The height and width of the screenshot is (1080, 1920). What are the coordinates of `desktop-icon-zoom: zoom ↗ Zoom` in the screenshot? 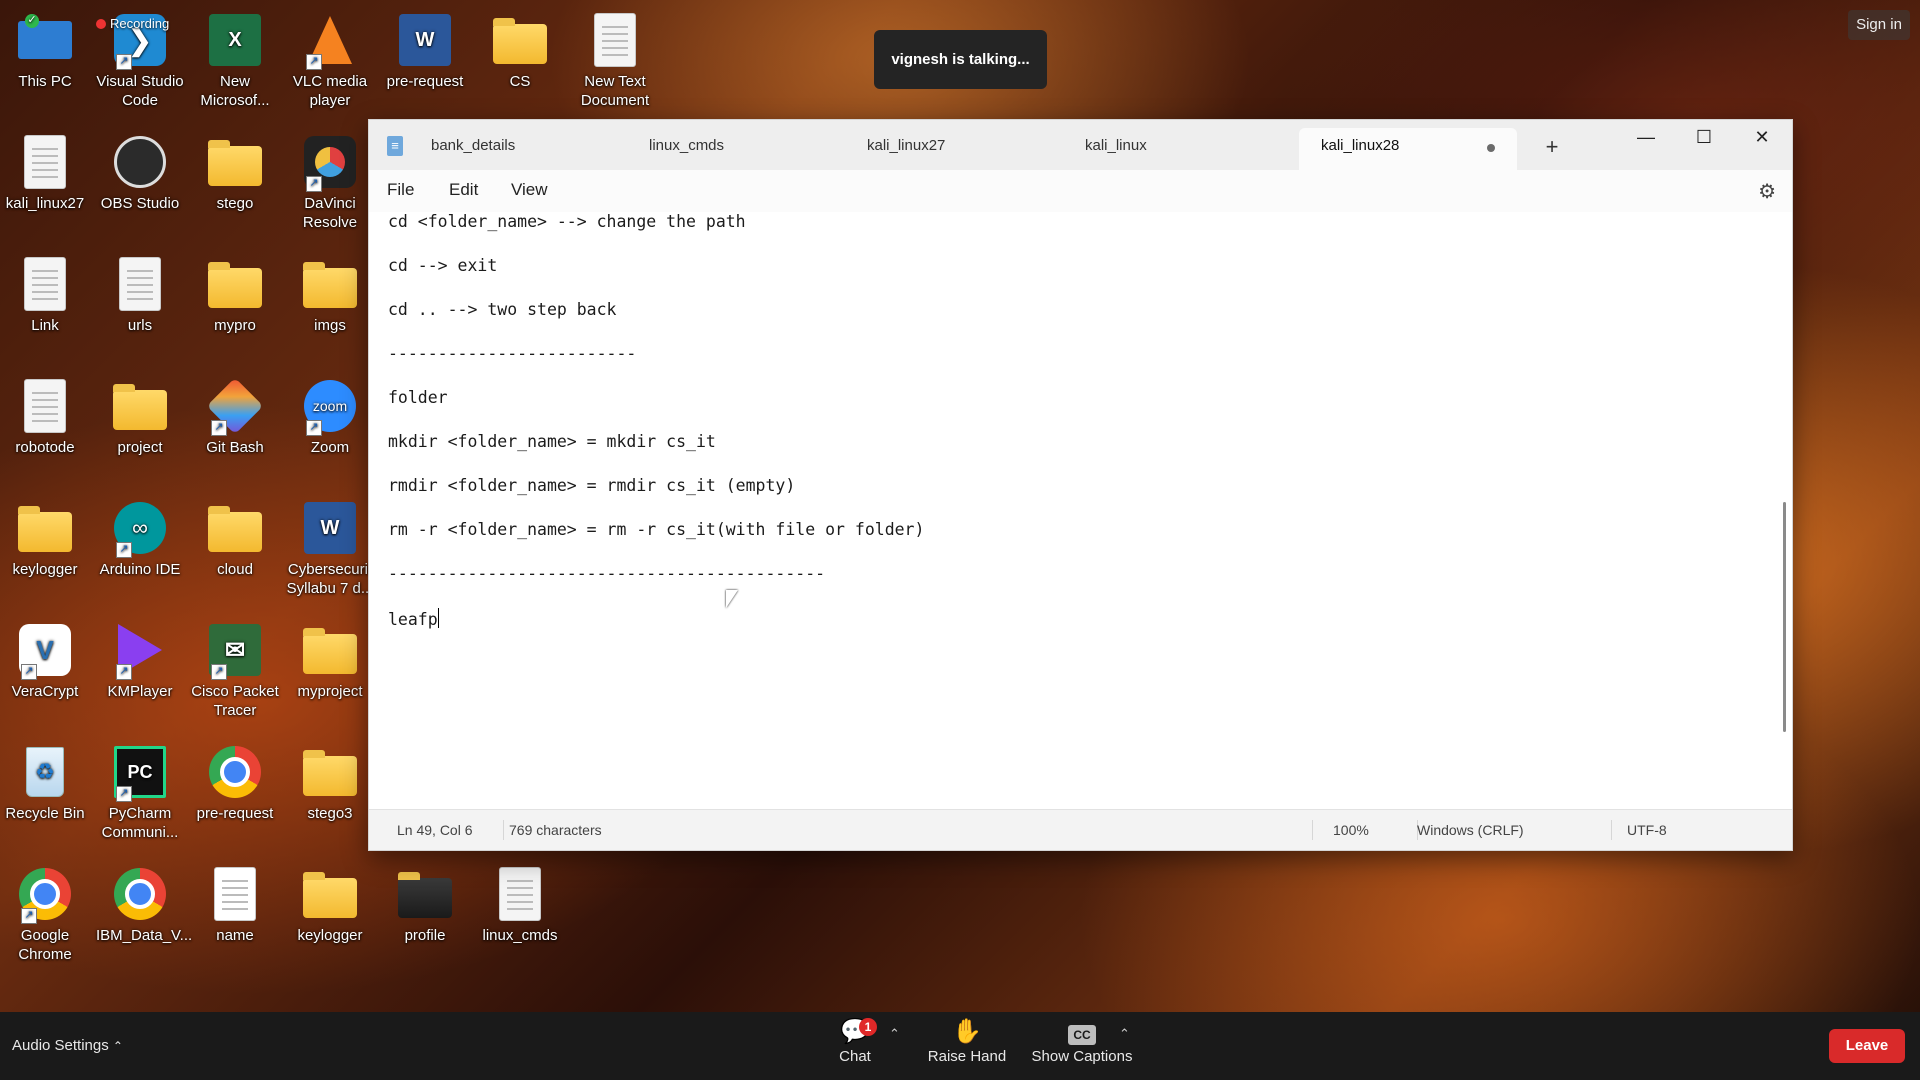 It's located at (330, 417).